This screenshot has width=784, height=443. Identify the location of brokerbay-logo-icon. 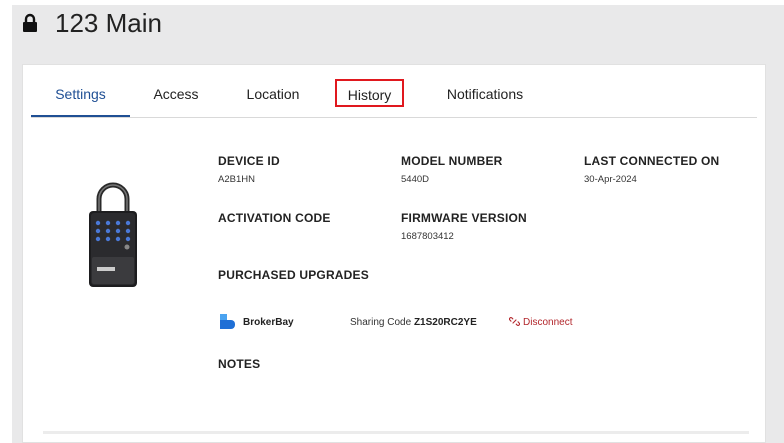
(227, 321).